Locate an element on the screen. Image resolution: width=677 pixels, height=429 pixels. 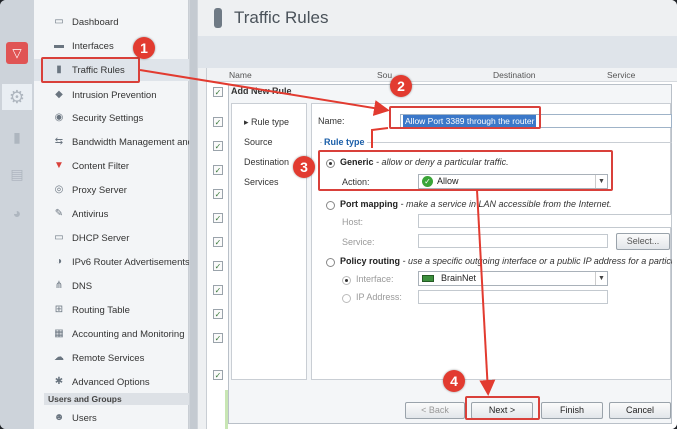
grid-header: Name Sou Destination Service is located at coordinates (442, 75).